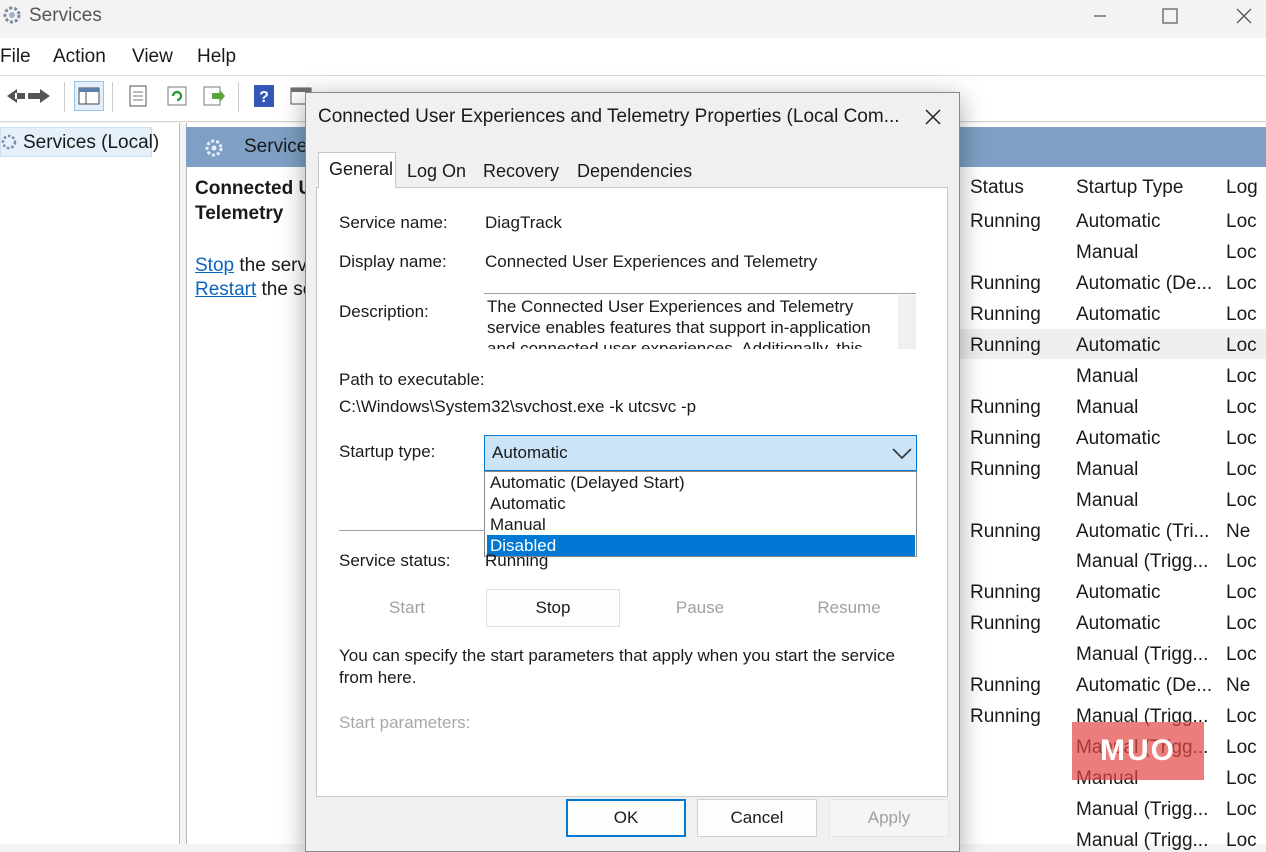 The image size is (1266, 852). I want to click on menu-help: Help, so click(216, 57).